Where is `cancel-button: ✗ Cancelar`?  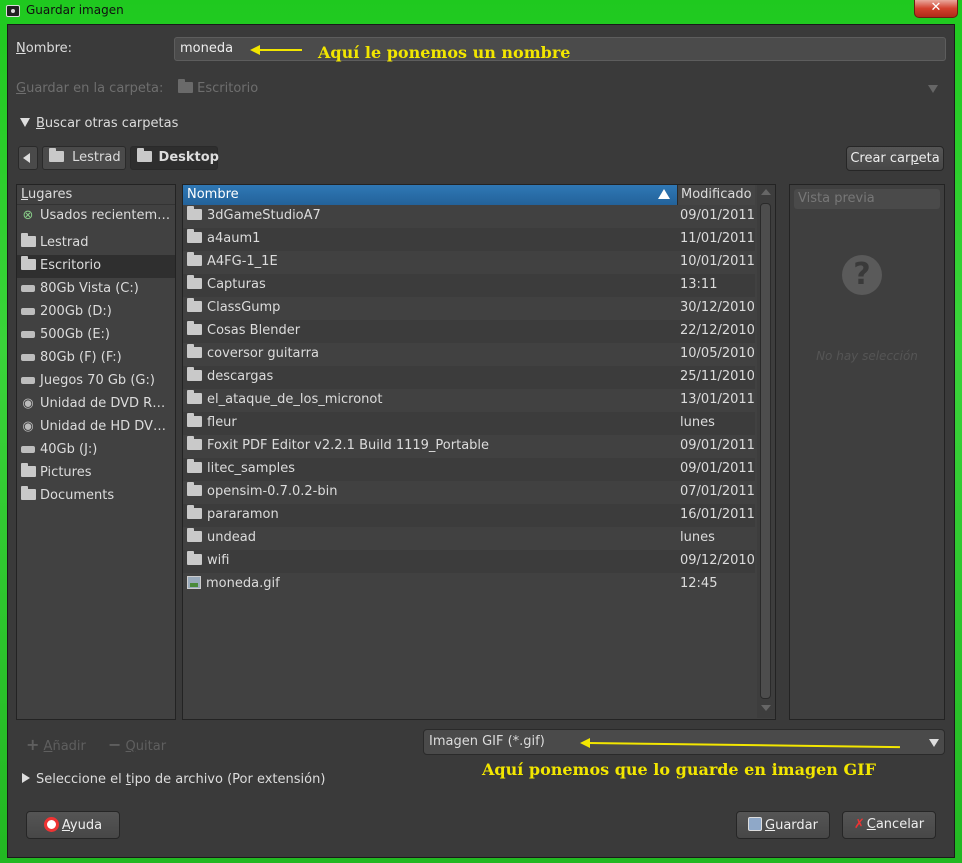 cancel-button: ✗ Cancelar is located at coordinates (889, 825).